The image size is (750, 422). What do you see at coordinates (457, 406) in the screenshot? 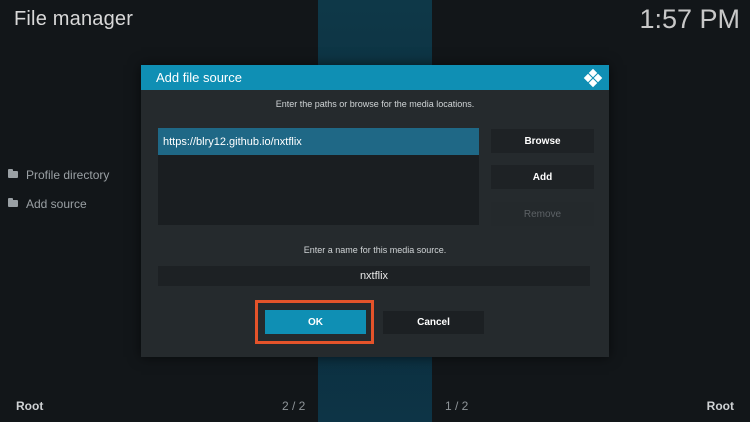
I see `footer-page-right: 1 / 2` at bounding box center [457, 406].